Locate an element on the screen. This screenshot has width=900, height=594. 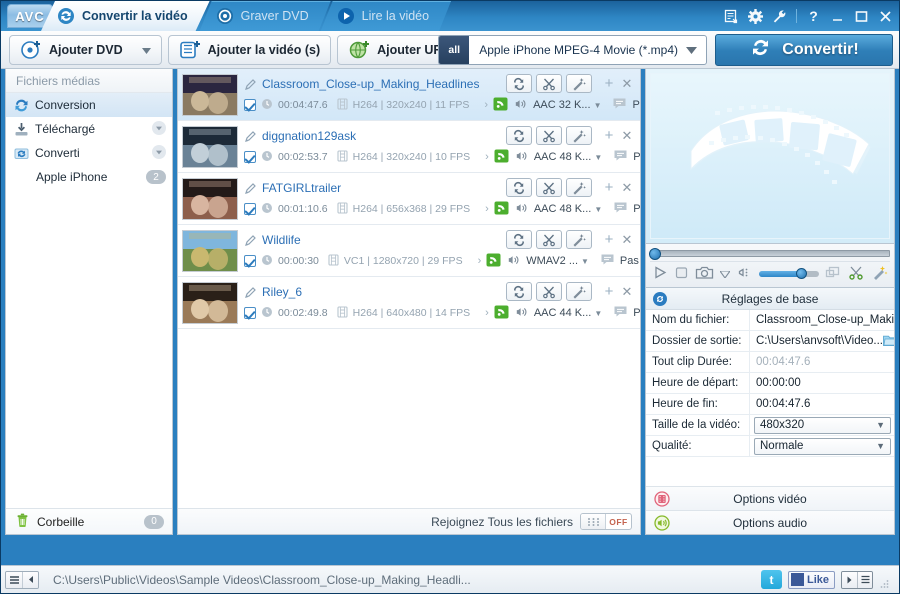
audio-track-select: AAC 44 K... ▼ is located at coordinates (568, 313).